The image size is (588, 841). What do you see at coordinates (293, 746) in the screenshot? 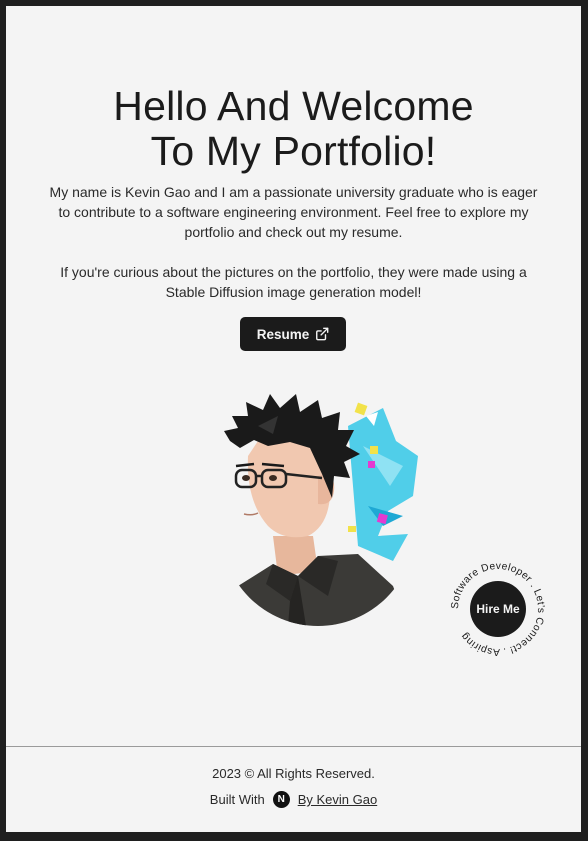
I see `footer-divider` at bounding box center [293, 746].